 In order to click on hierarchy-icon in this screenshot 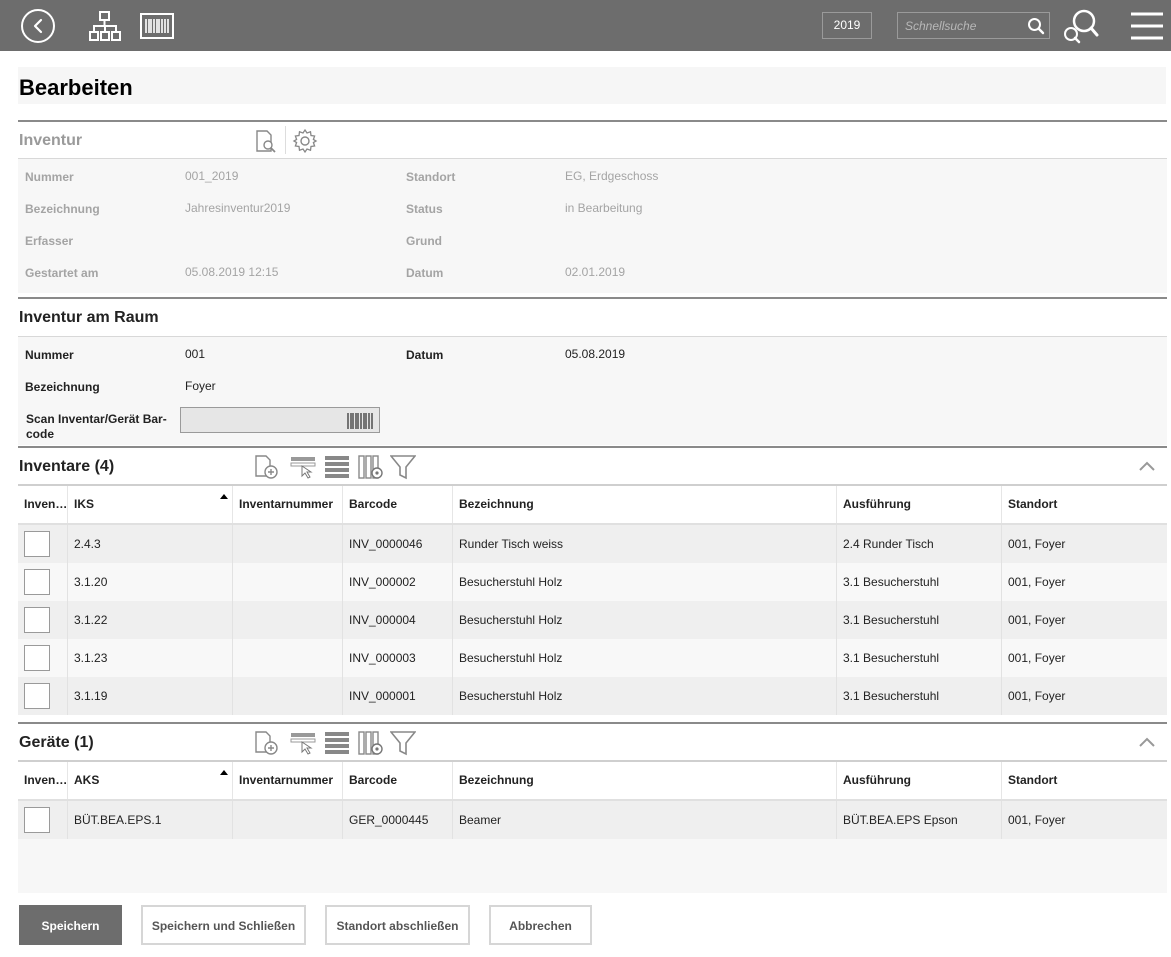, I will do `click(106, 28)`.